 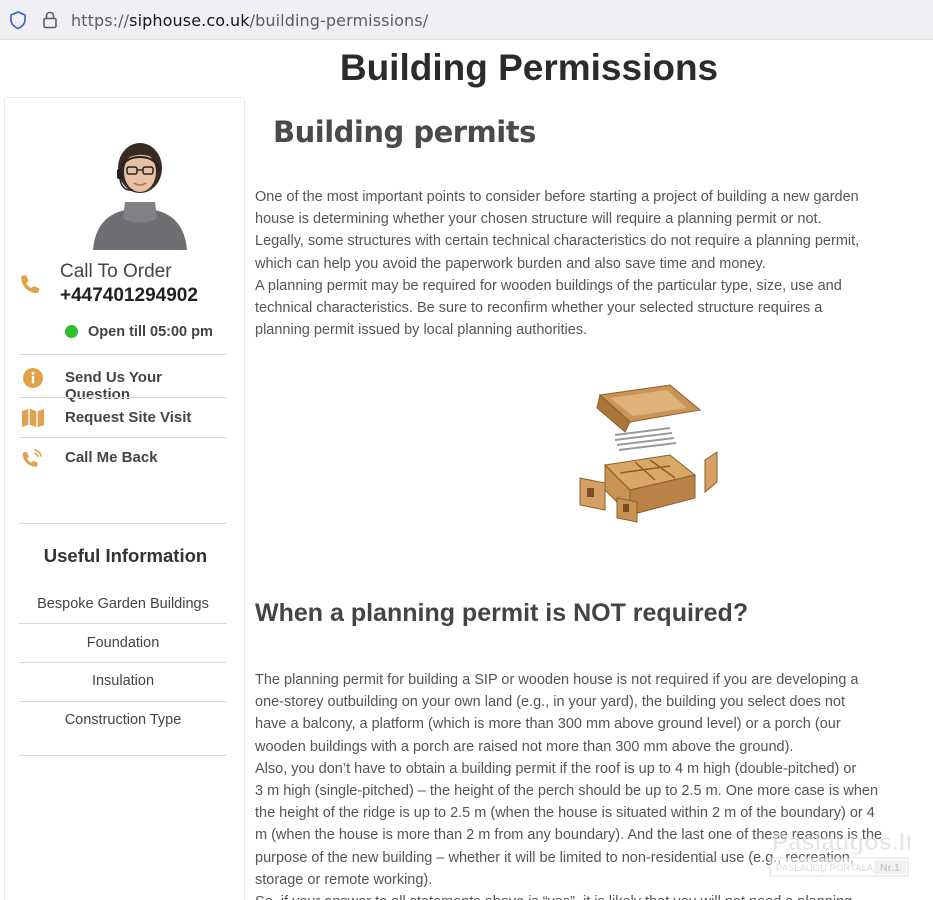 What do you see at coordinates (529, 67) in the screenshot?
I see `page-title: Building Permissions` at bounding box center [529, 67].